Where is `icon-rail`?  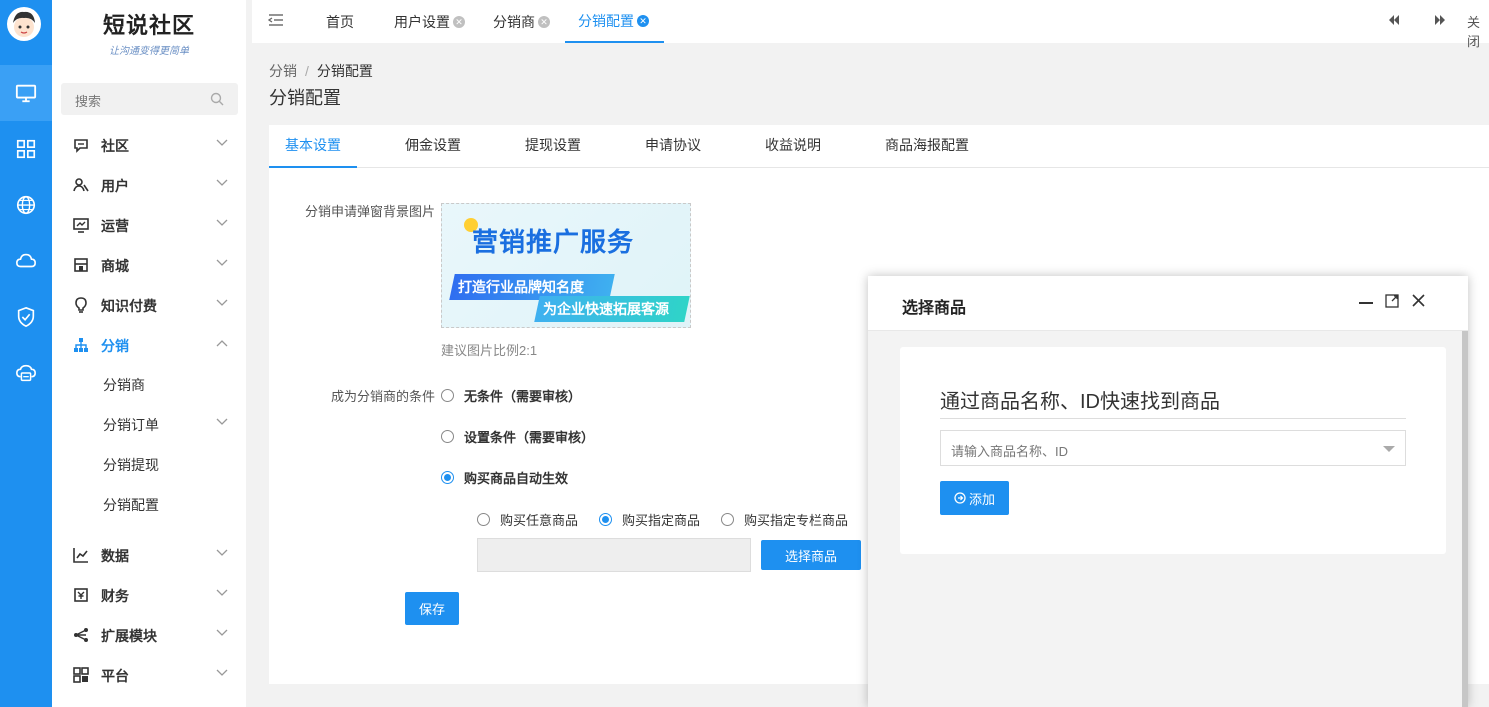 icon-rail is located at coordinates (26, 353).